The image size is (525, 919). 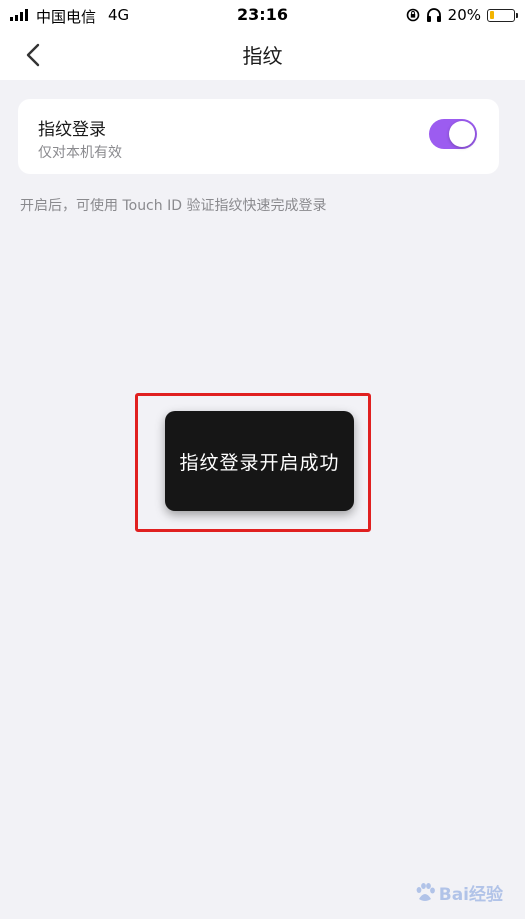 What do you see at coordinates (433, 15) in the screenshot?
I see `headphones-icon` at bounding box center [433, 15].